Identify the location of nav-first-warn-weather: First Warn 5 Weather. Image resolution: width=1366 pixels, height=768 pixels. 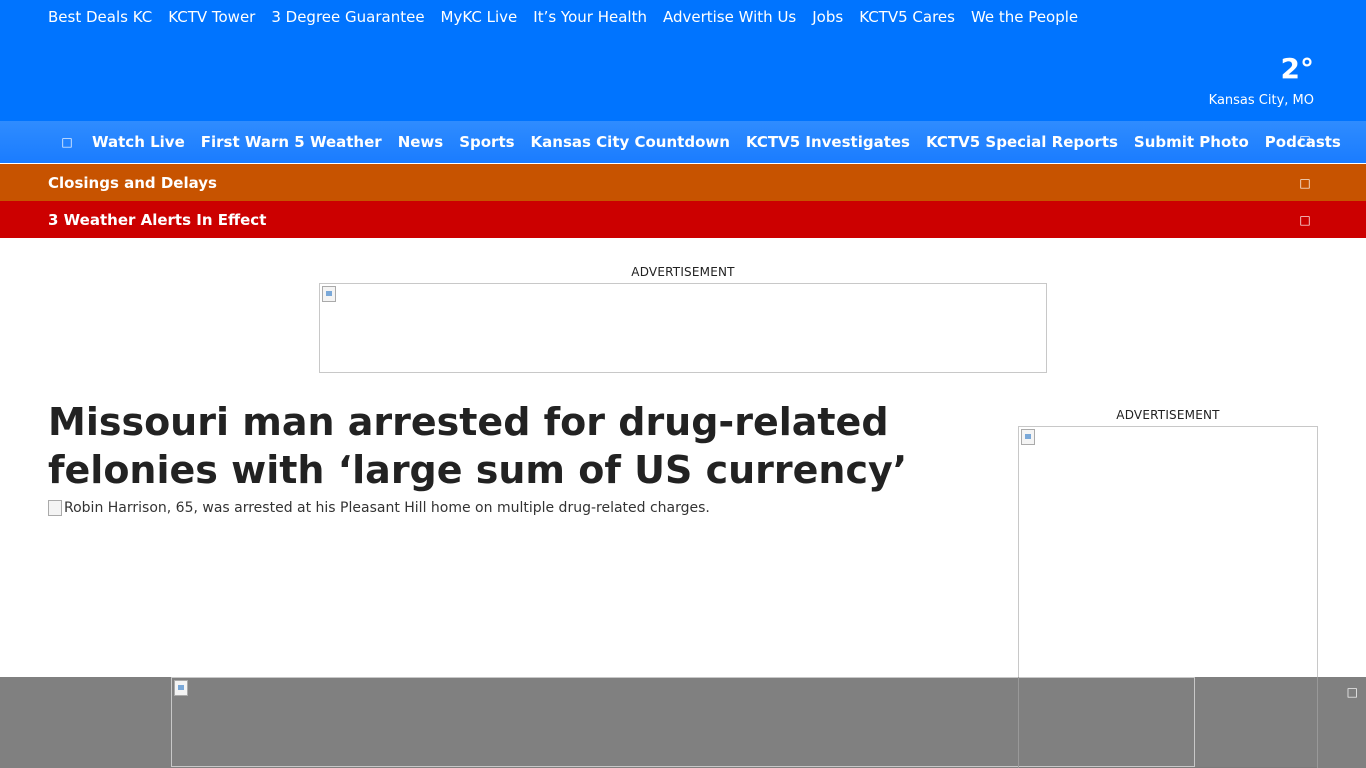
(291, 142).